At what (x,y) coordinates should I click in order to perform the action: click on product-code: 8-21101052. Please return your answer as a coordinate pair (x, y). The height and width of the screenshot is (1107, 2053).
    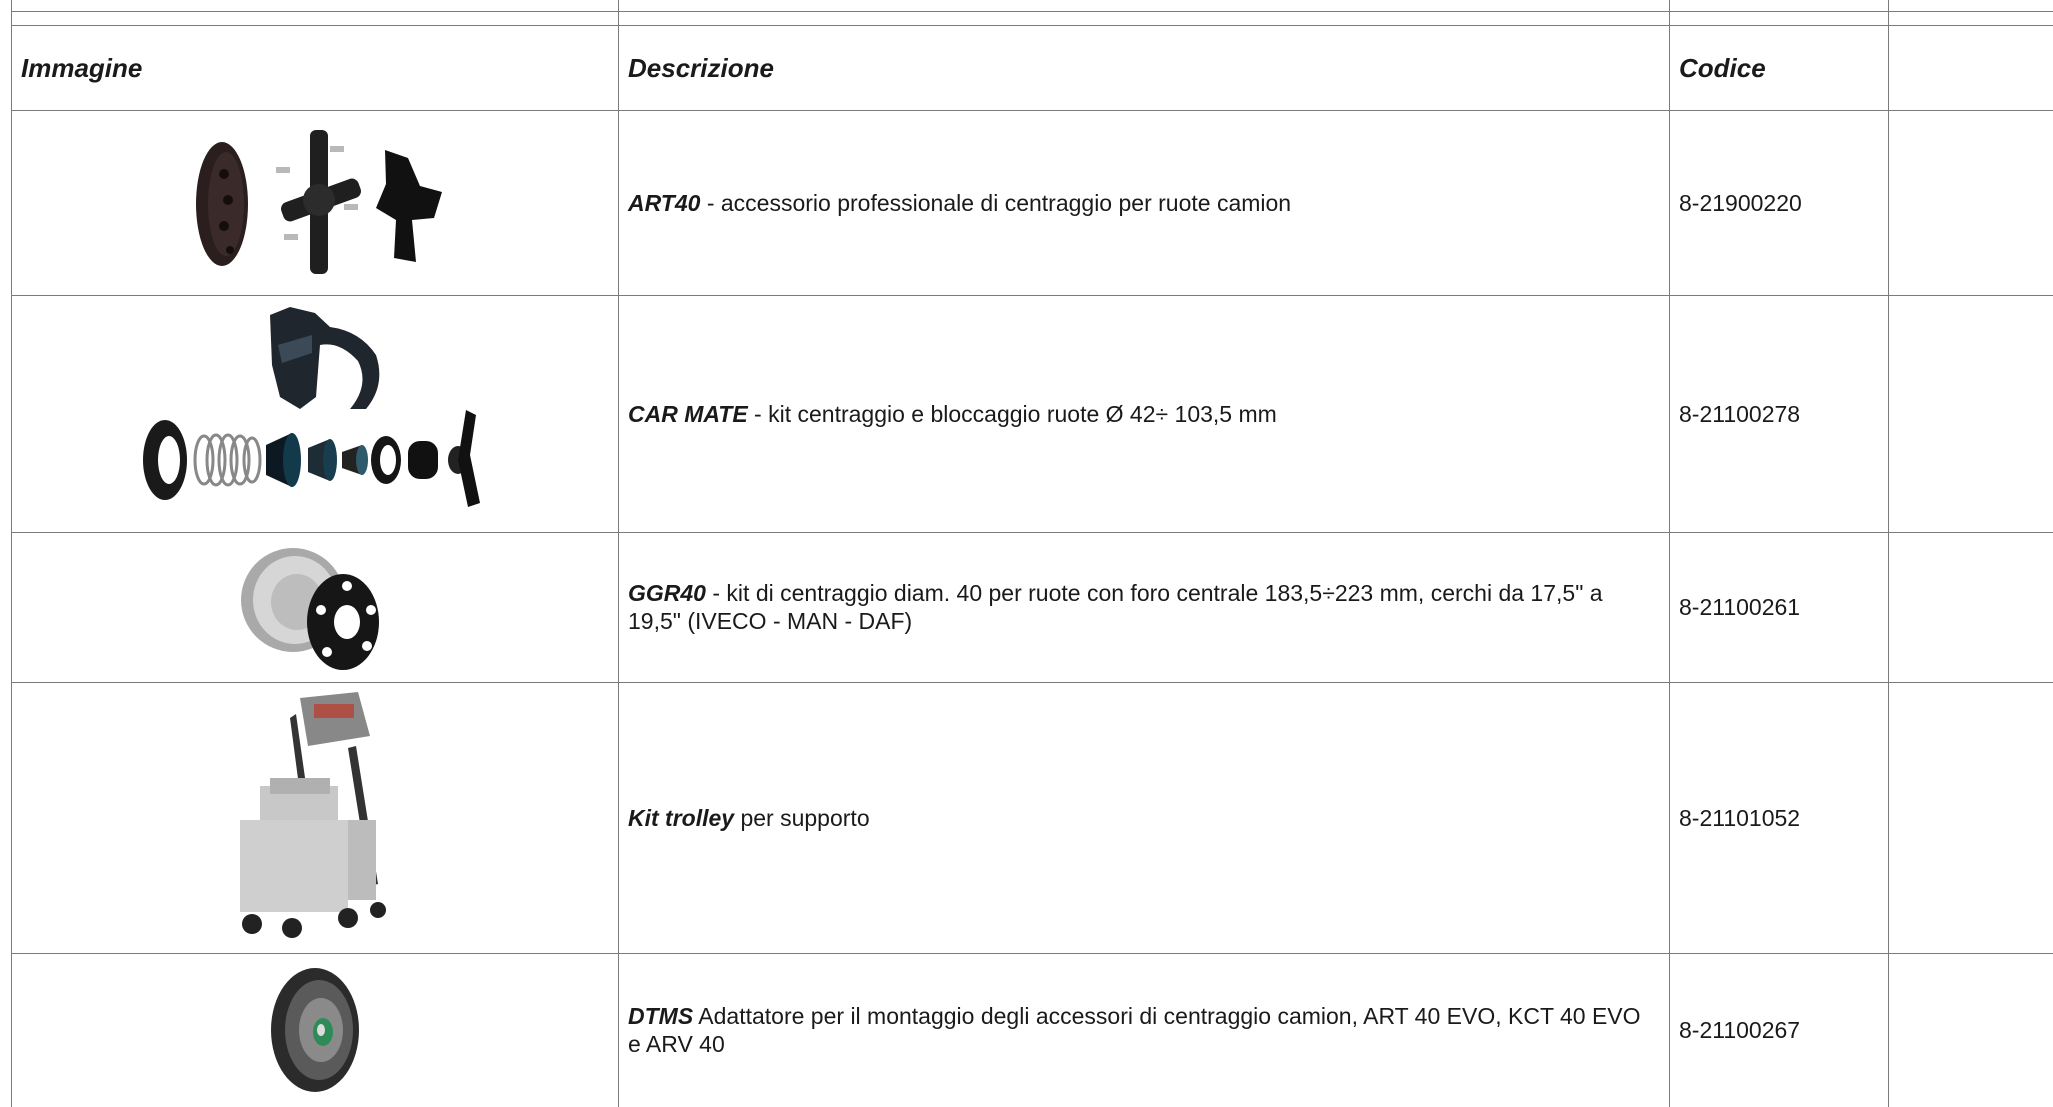
    Looking at the image, I should click on (1740, 817).